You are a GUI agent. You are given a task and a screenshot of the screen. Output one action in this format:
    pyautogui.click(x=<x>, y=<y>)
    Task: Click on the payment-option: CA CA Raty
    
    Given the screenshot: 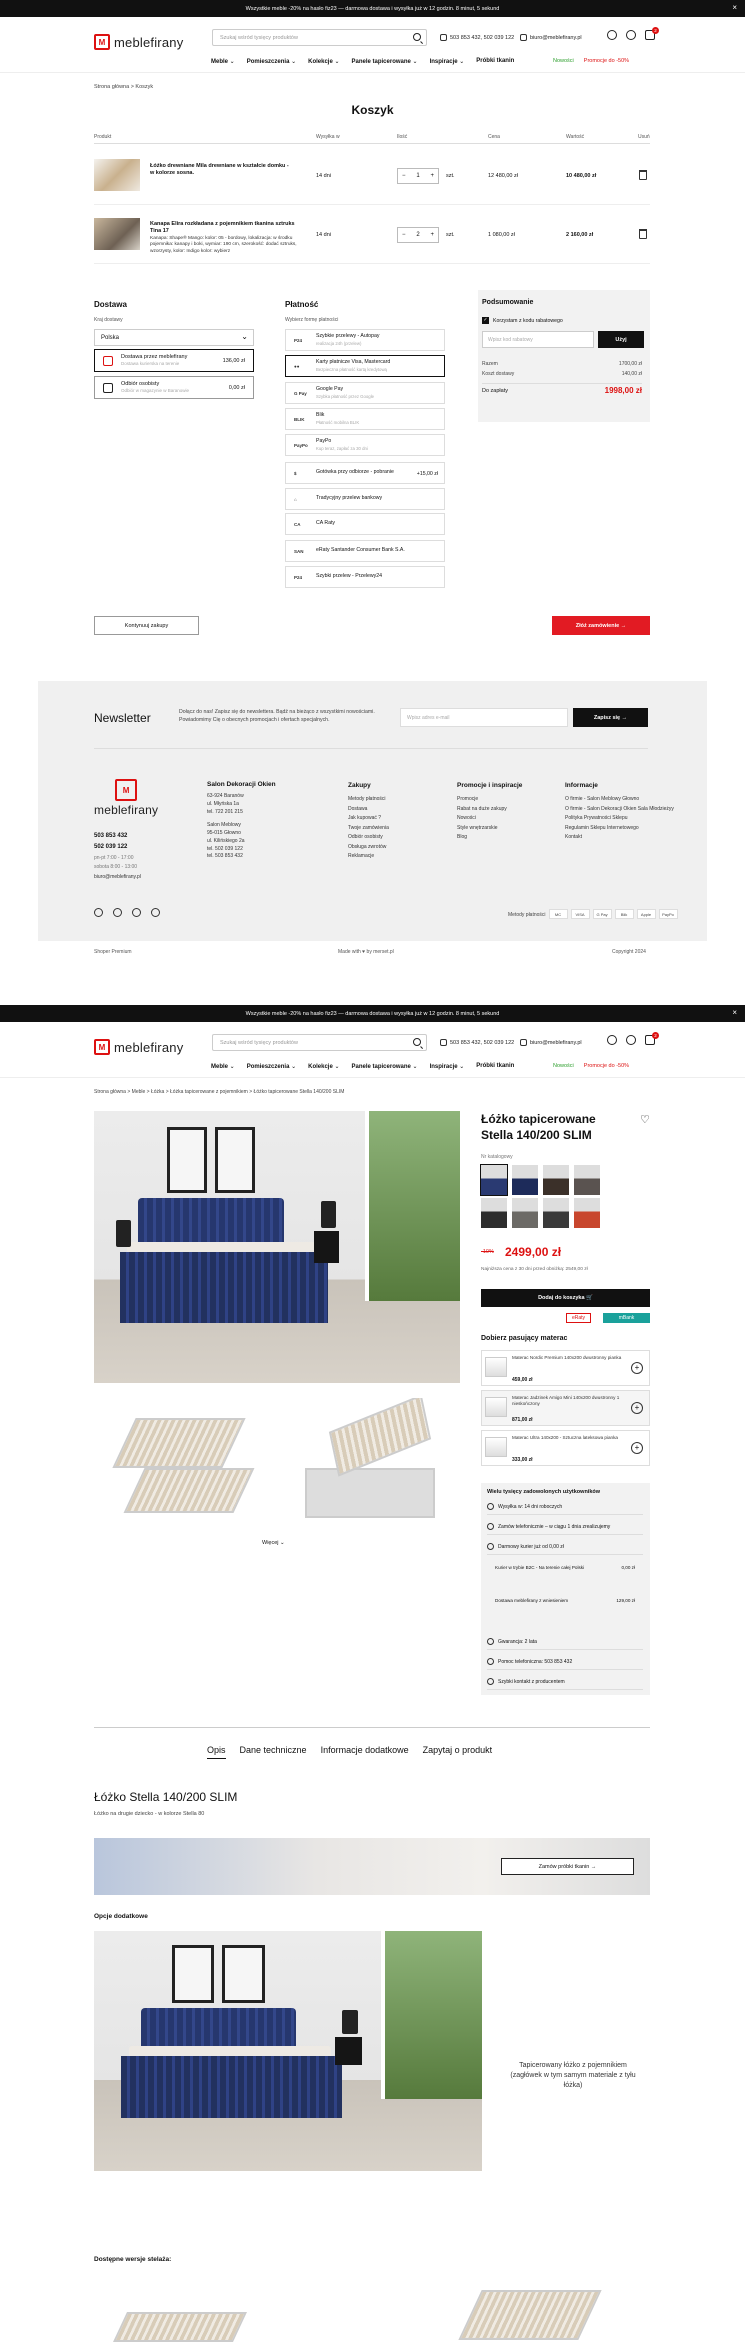 What is the action you would take?
    pyautogui.click(x=365, y=524)
    